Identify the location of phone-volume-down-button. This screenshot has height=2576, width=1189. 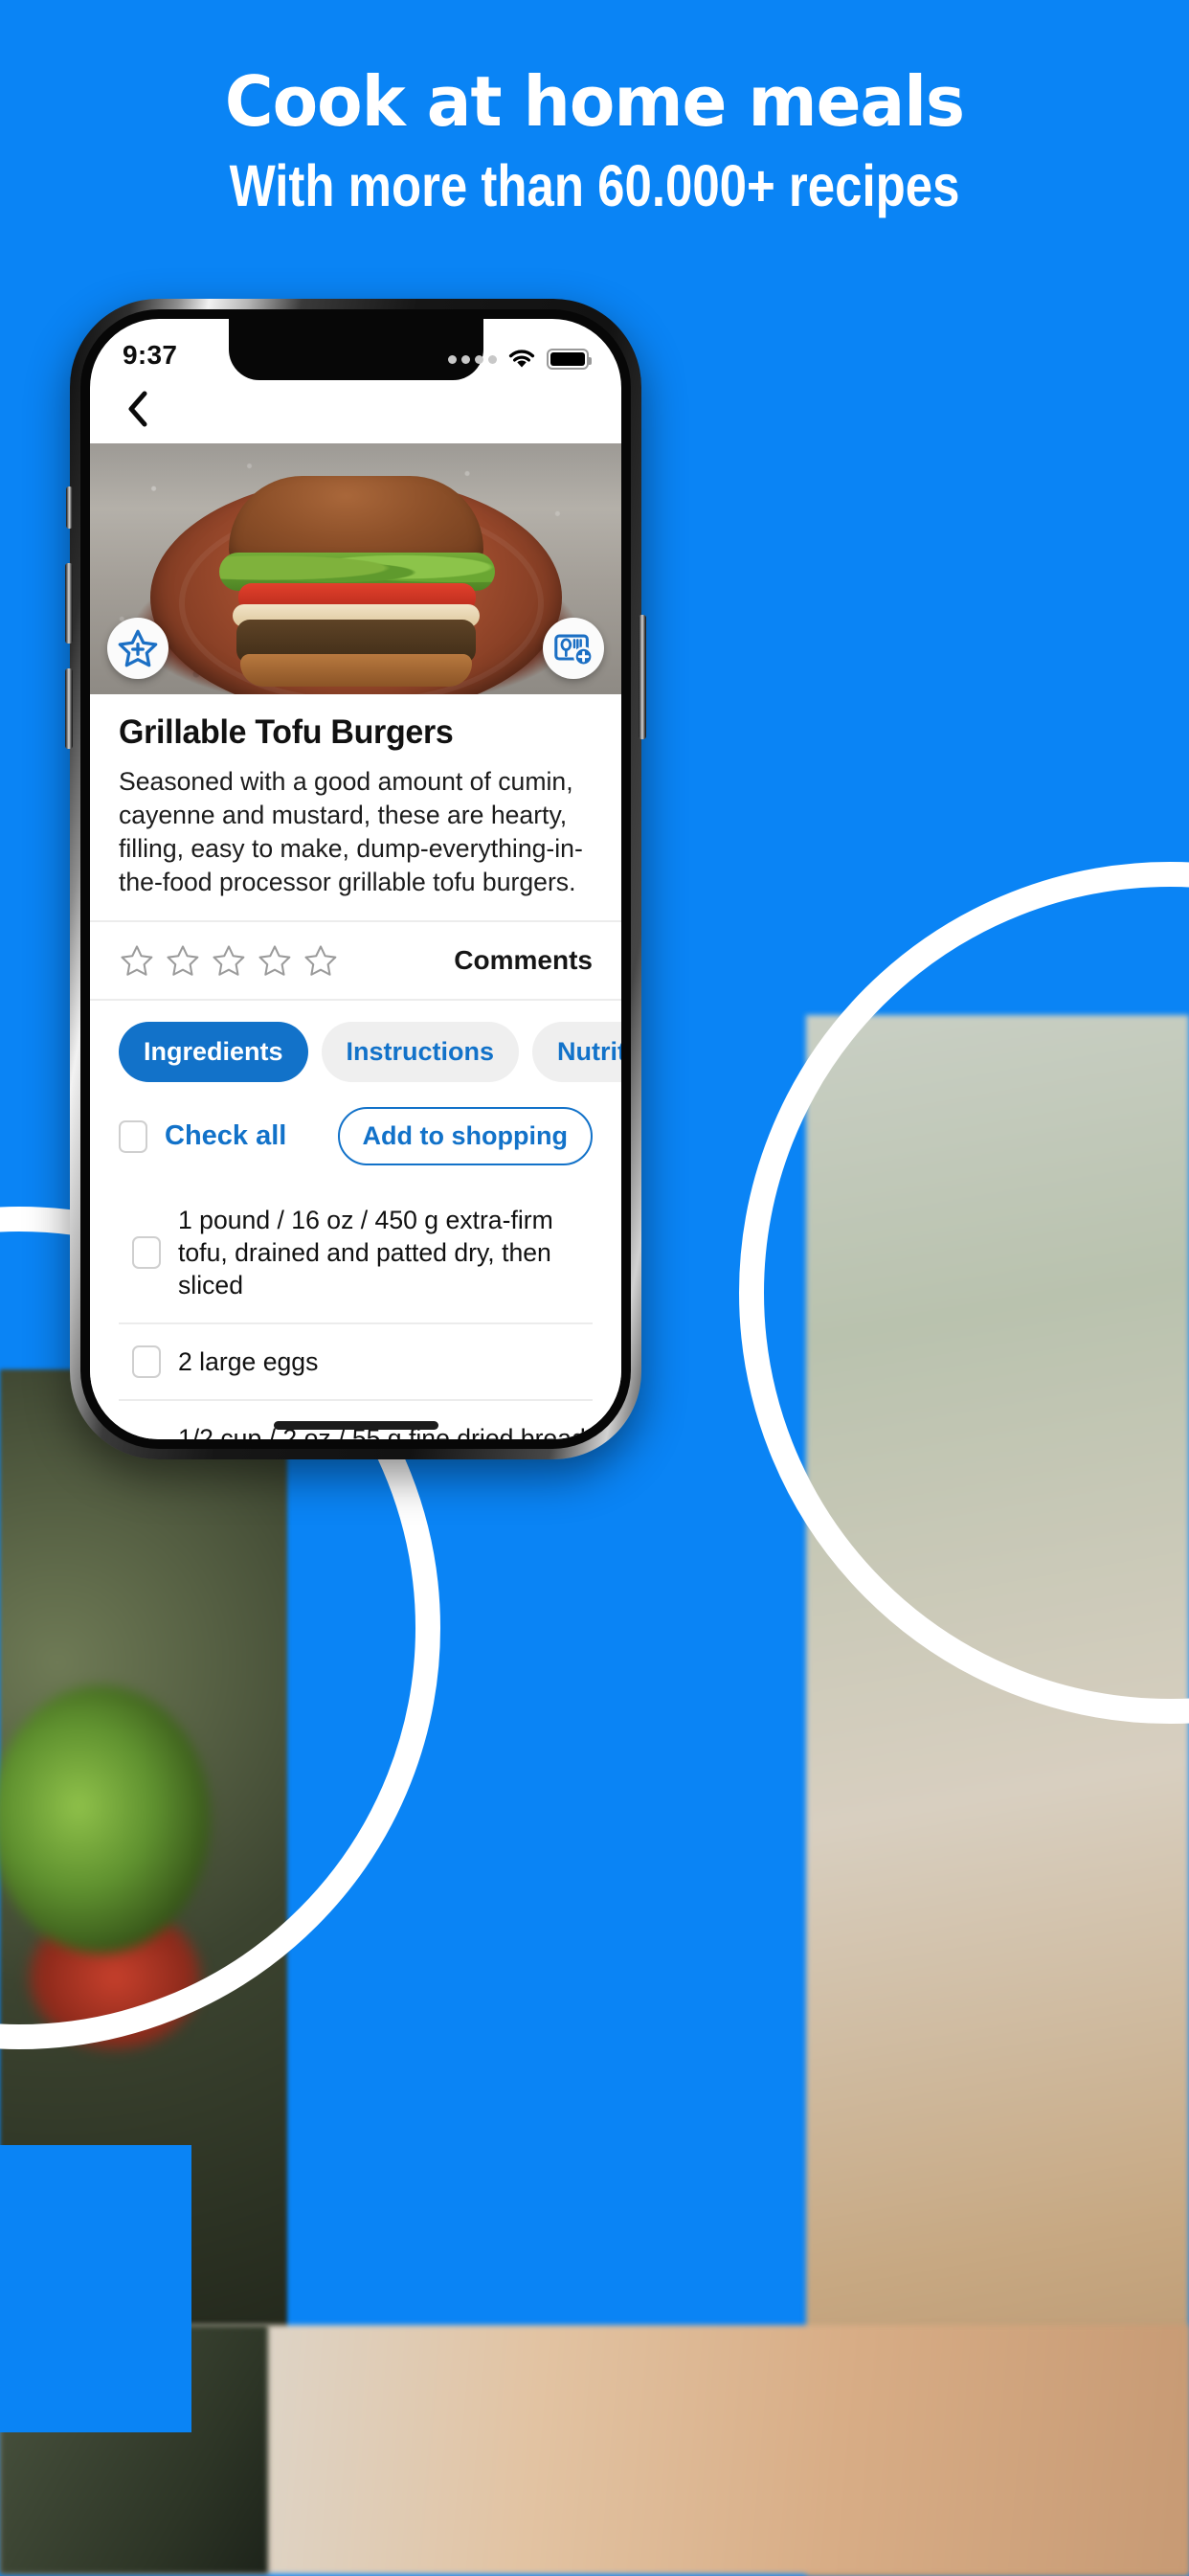
(69, 708).